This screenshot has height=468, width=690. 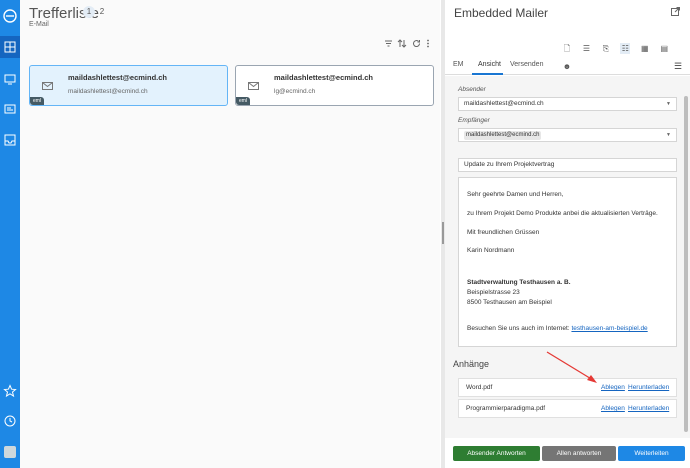 I want to click on monitor-icon, so click(x=10, y=79).